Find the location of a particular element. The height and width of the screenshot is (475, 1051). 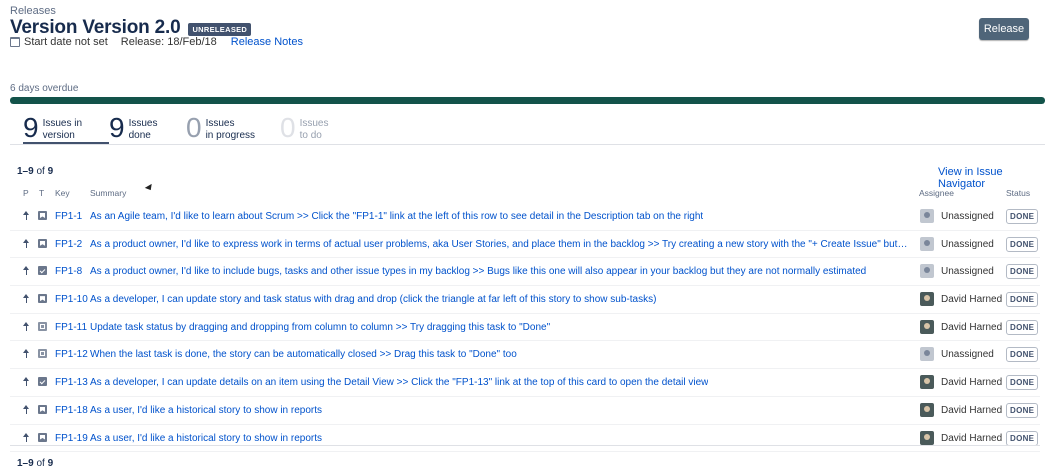

breadcrumb: Releases is located at coordinates (33, 11).